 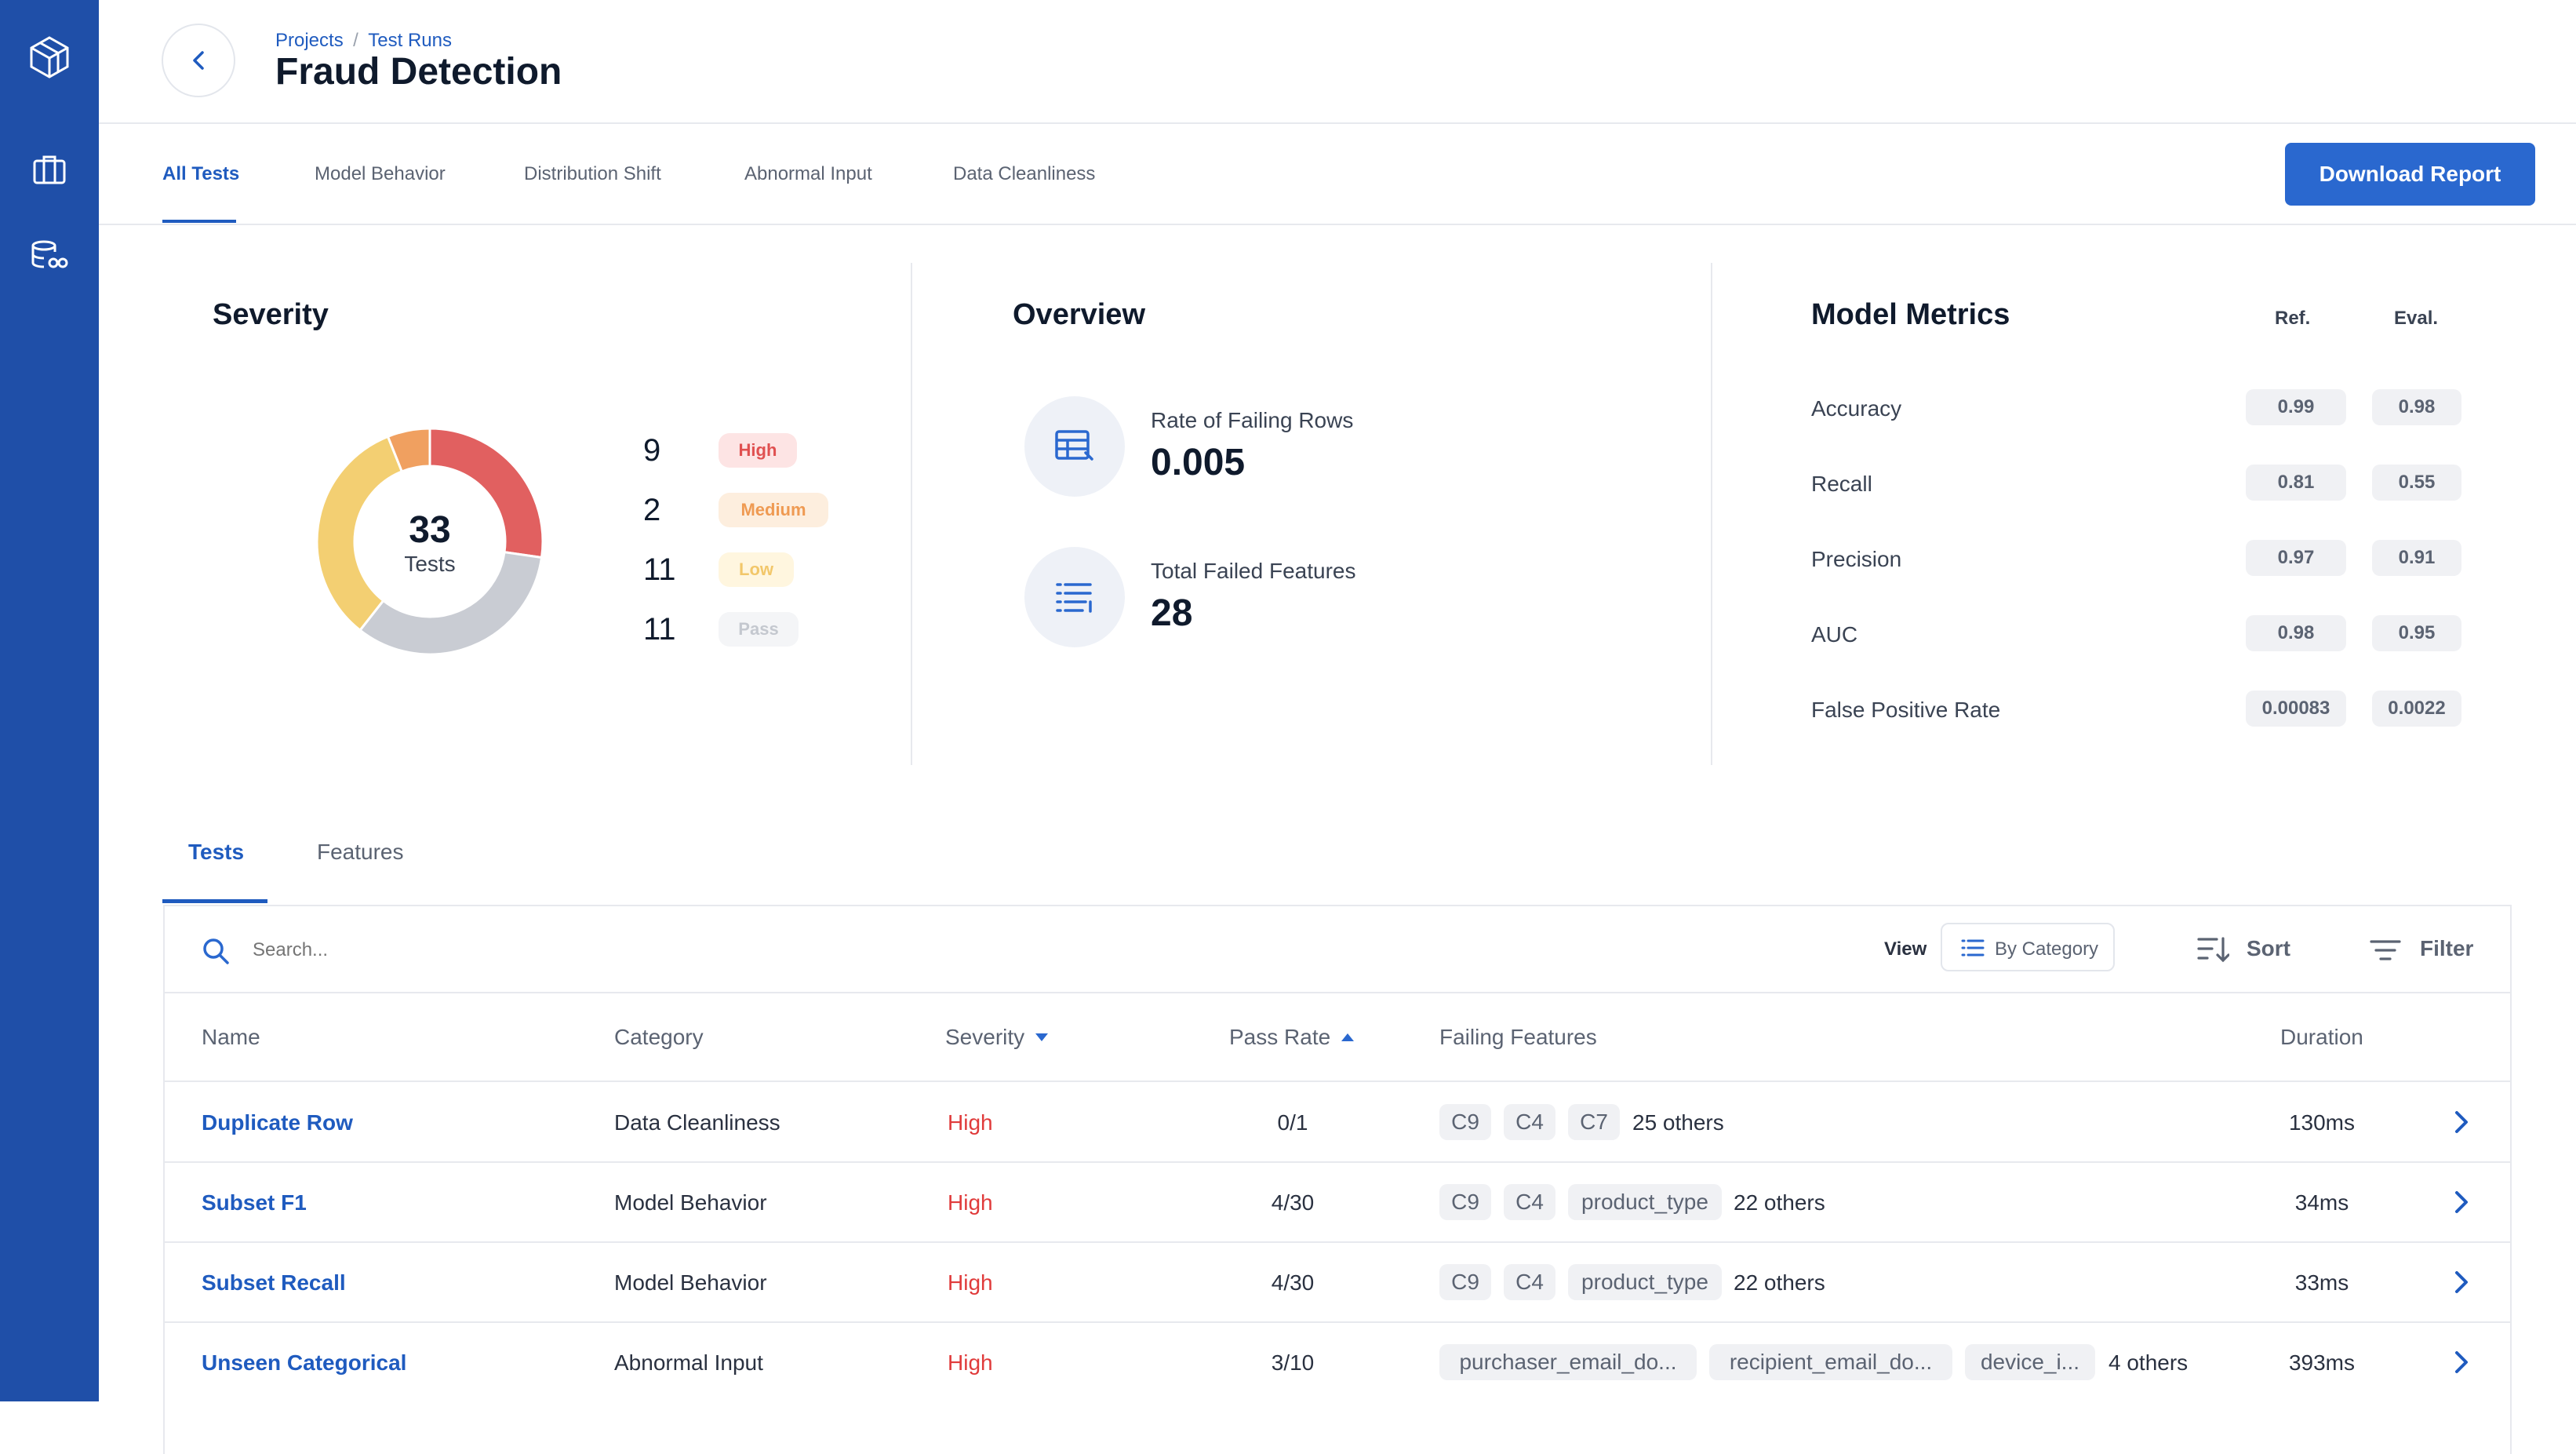 I want to click on sort-icon, so click(x=2212, y=950).